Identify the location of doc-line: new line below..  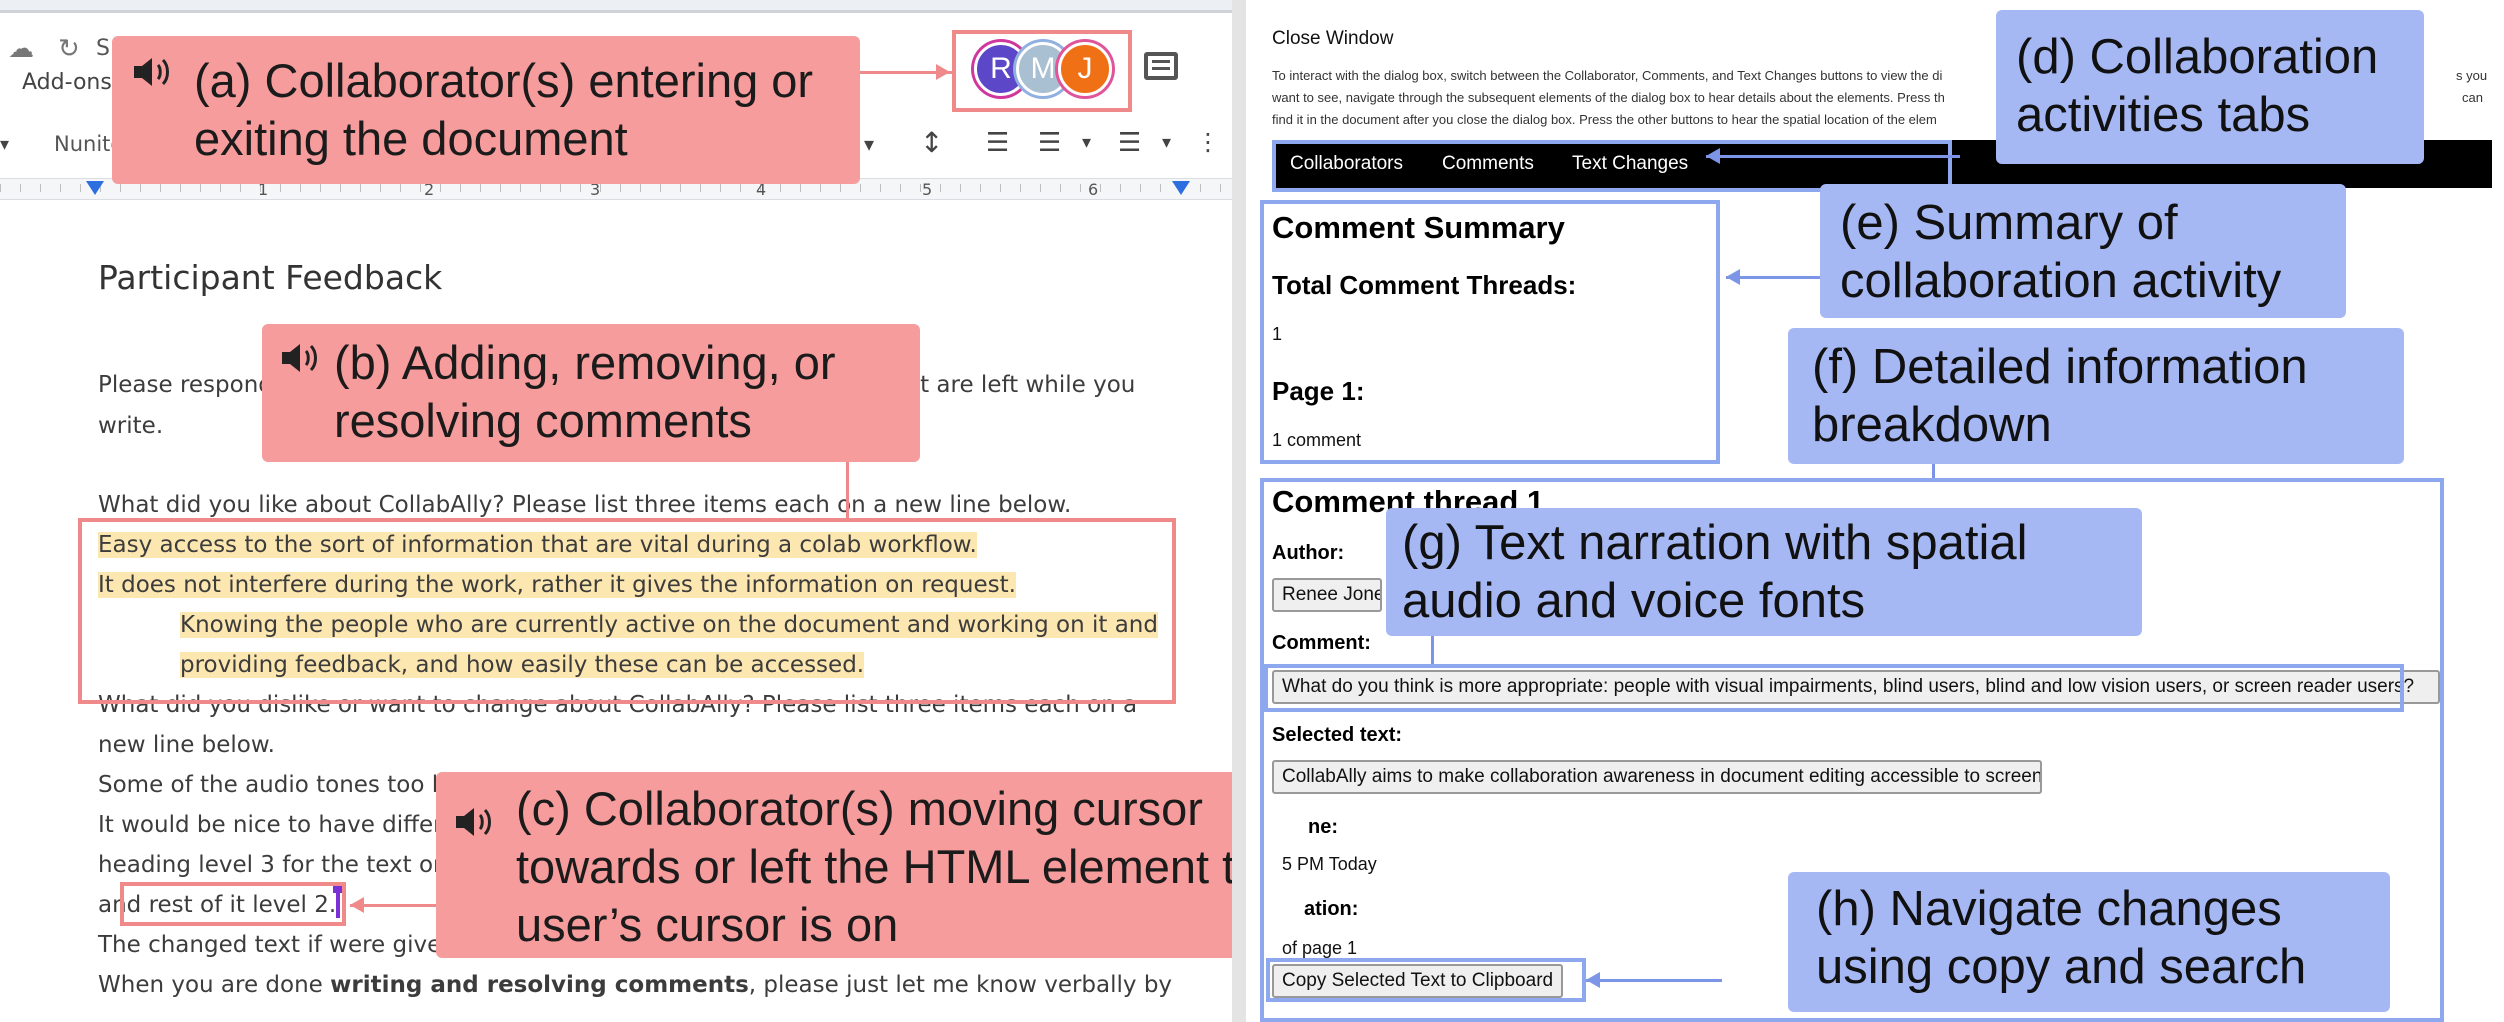
(186, 745).